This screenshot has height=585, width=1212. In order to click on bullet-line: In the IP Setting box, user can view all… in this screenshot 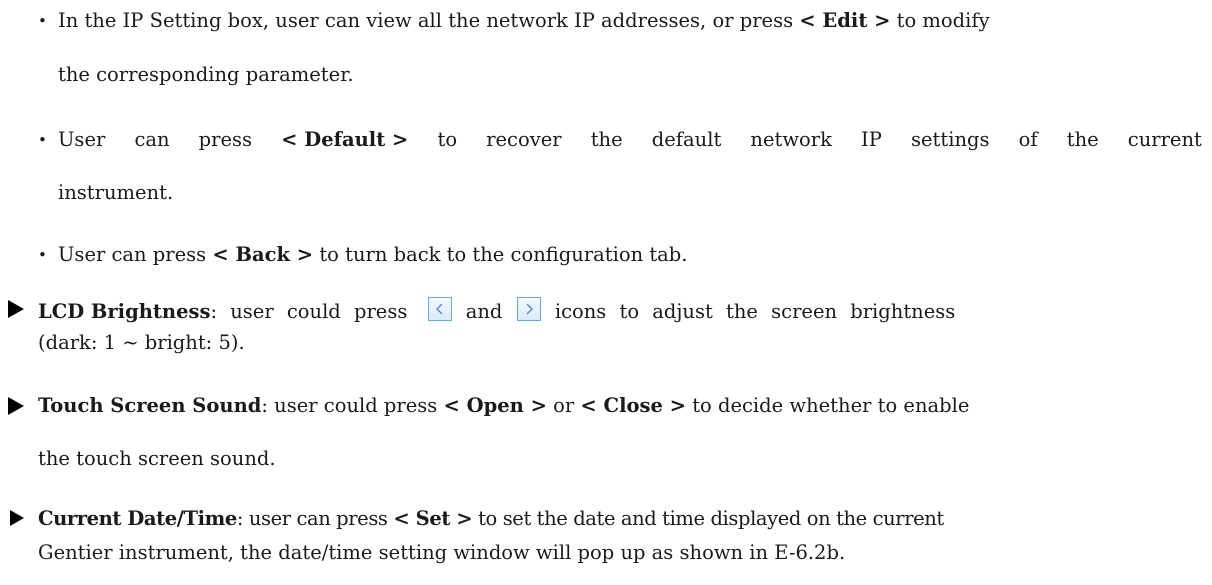, I will do `click(628, 21)`.